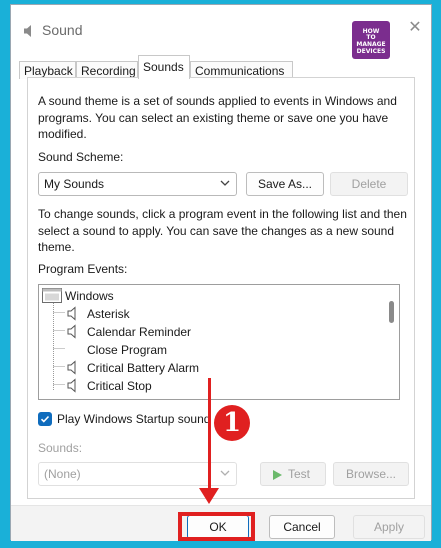 The image size is (441, 548). I want to click on delete-button: Delete, so click(369, 184).